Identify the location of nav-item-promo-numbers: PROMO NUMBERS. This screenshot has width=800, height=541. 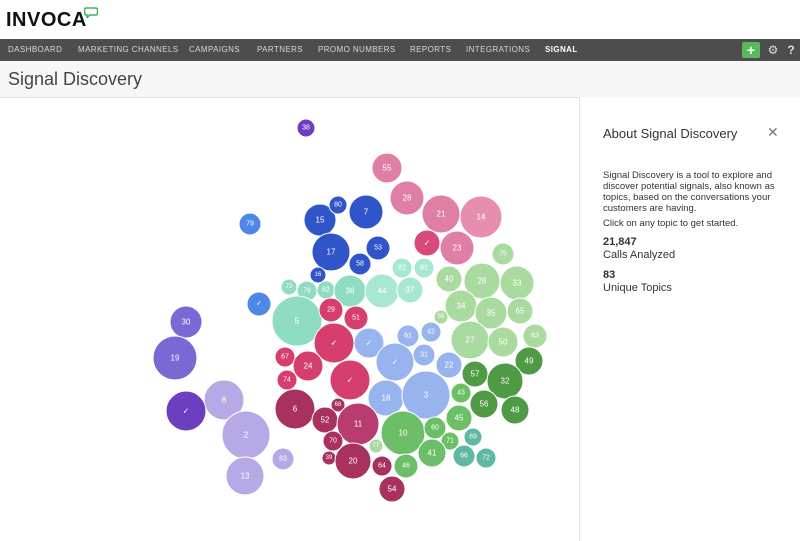
(357, 50).